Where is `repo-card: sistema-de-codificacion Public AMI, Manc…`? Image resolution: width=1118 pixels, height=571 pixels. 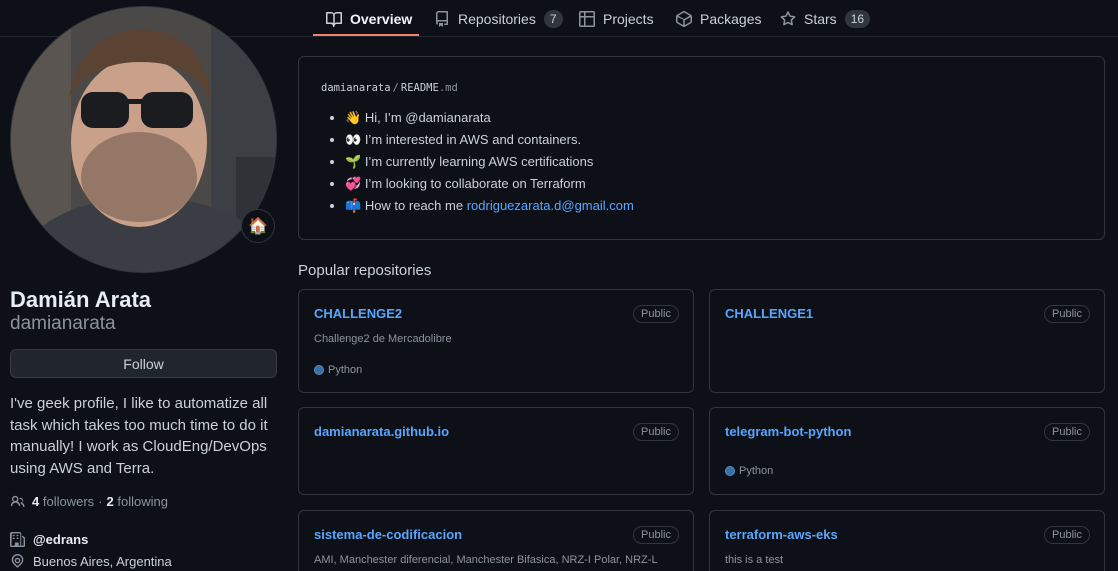
repo-card: sistema-de-codificacion Public AMI, Manc… is located at coordinates (496, 540).